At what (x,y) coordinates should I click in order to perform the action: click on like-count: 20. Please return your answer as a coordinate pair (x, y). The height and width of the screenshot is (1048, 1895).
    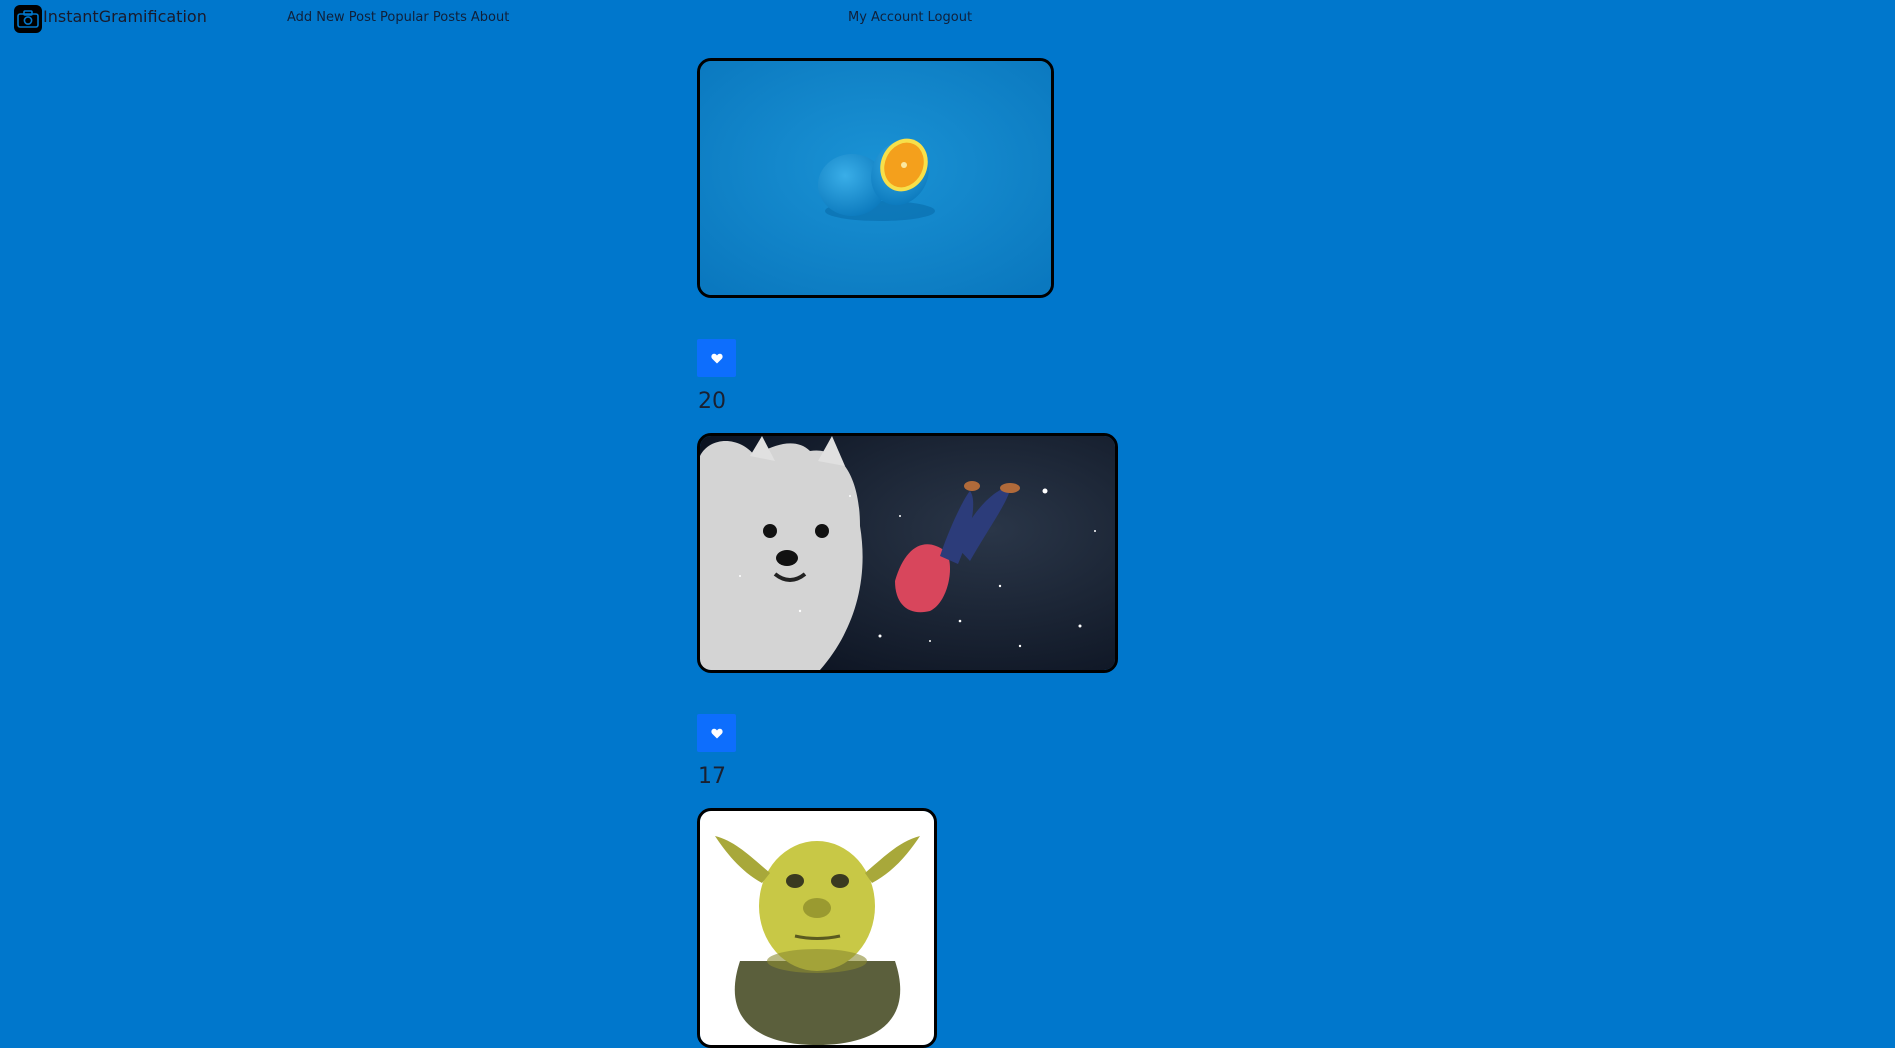
    Looking at the image, I should click on (712, 401).